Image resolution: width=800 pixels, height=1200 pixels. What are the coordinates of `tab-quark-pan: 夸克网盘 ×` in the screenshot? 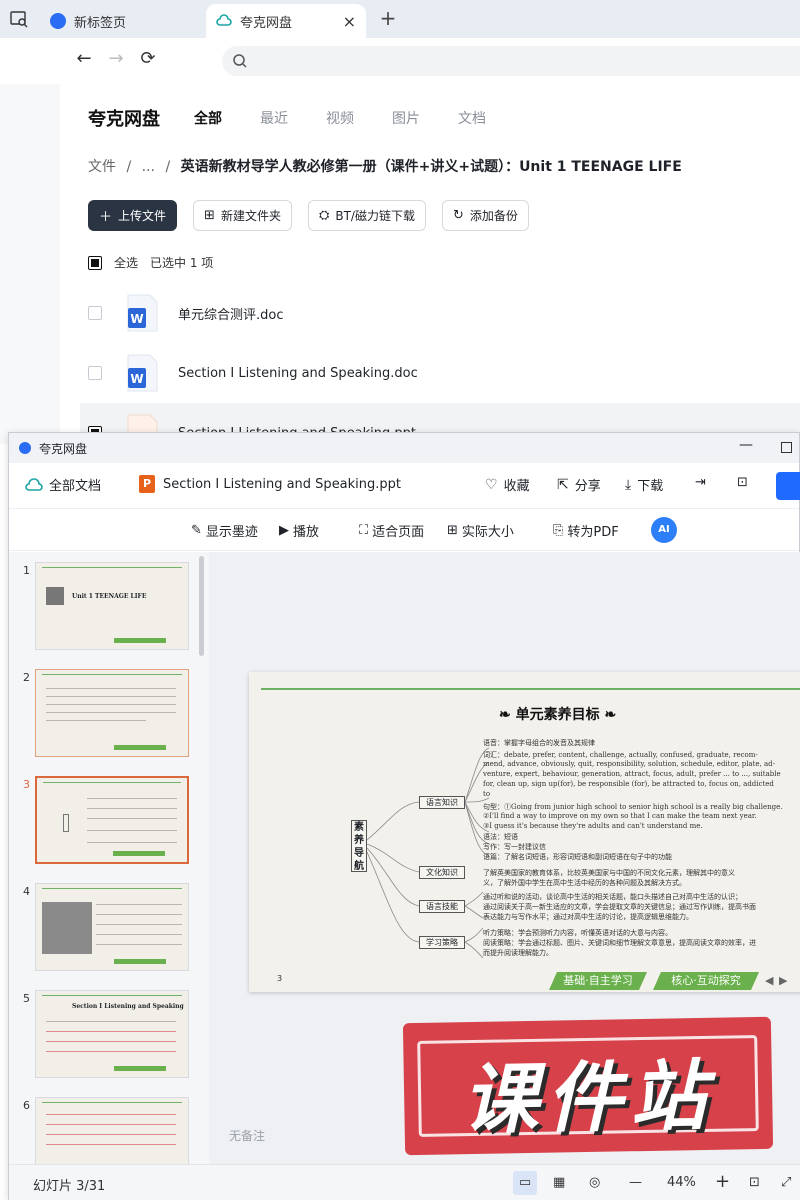 It's located at (286, 21).